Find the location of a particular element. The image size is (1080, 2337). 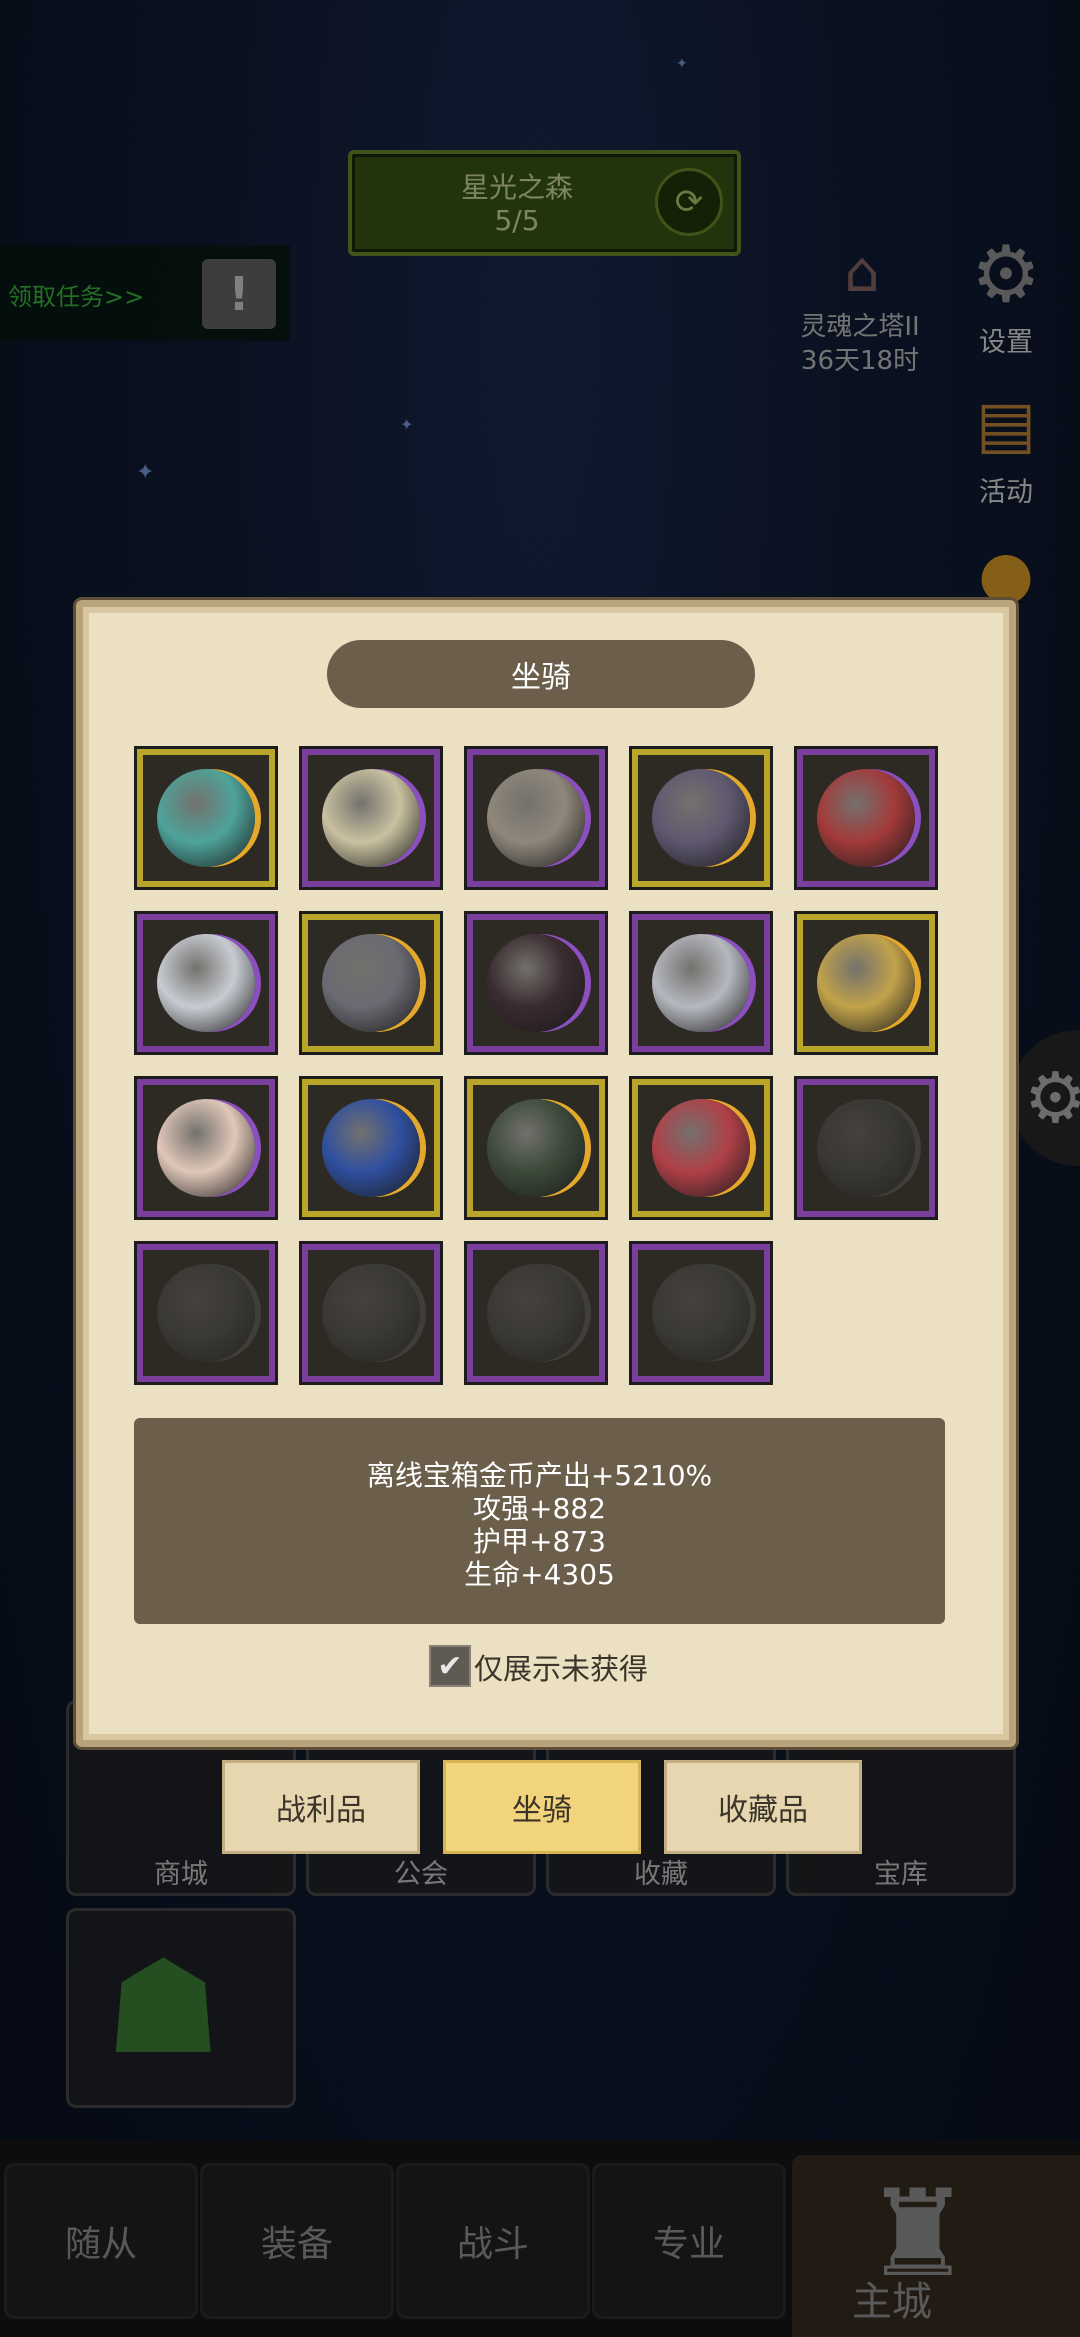

stone-spiral-mount-icon is located at coordinates (536, 818).